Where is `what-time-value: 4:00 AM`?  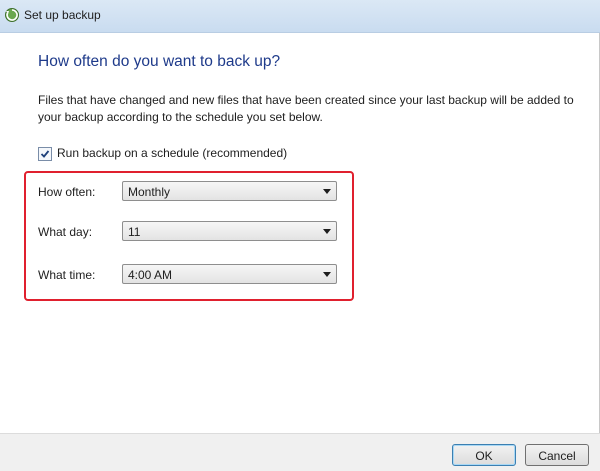 what-time-value: 4:00 AM is located at coordinates (150, 275).